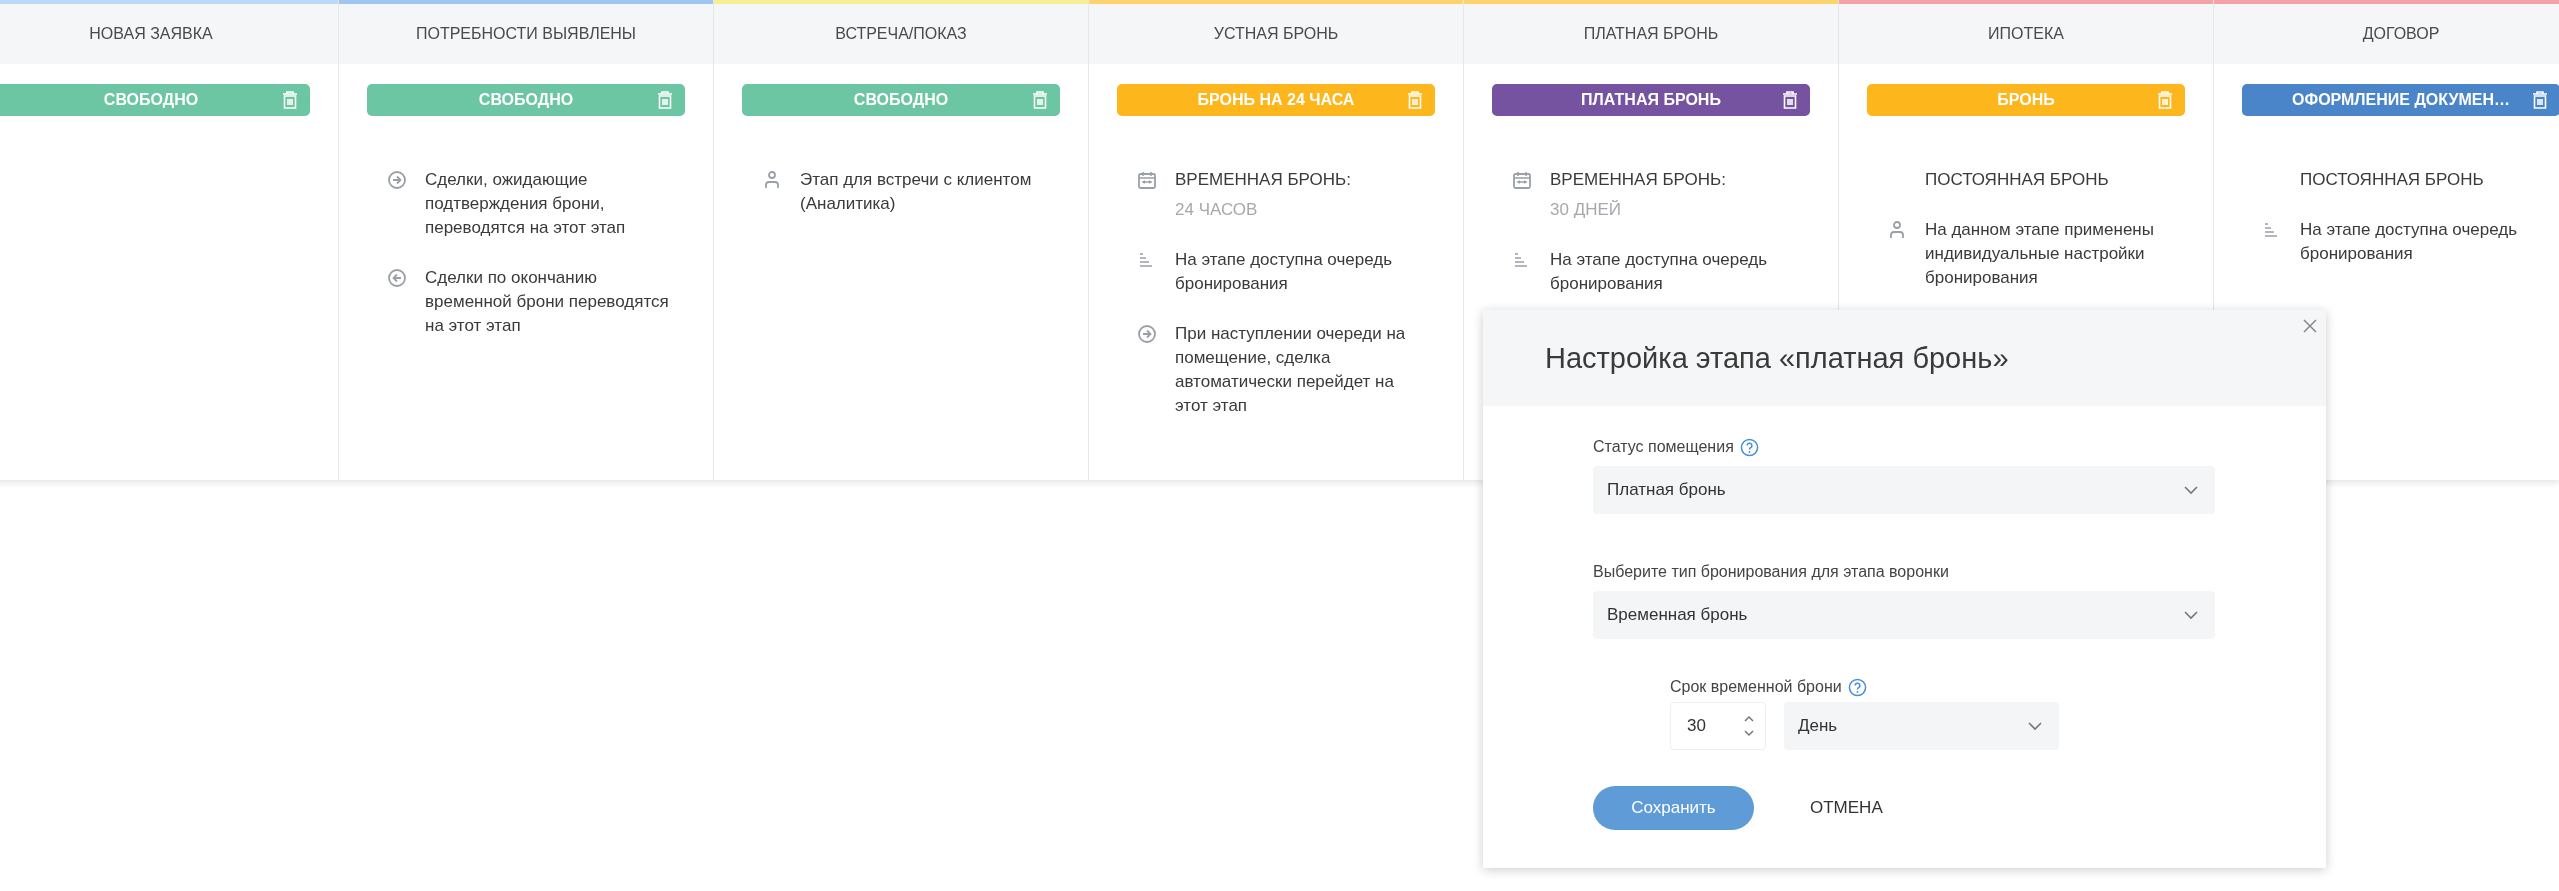  I want to click on field-label: Выберите тип бронирования для этапа воронки, so click(1771, 572).